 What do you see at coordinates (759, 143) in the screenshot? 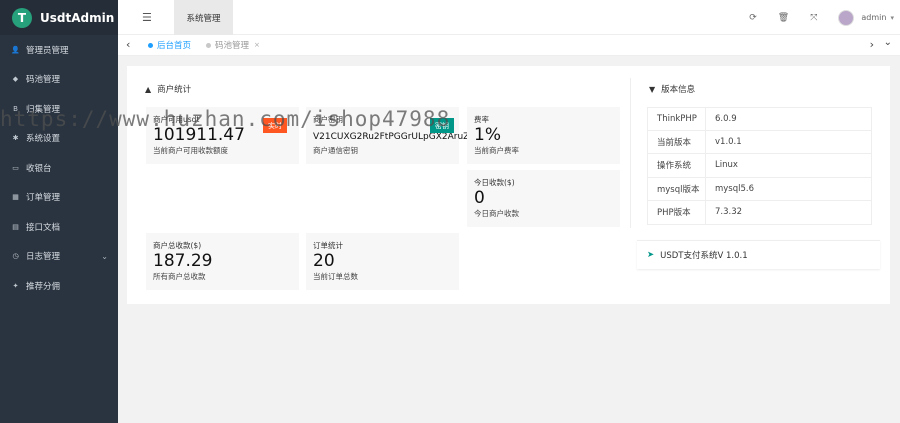
I see `table-row: 当前版本 v1.0.1` at bounding box center [759, 143].